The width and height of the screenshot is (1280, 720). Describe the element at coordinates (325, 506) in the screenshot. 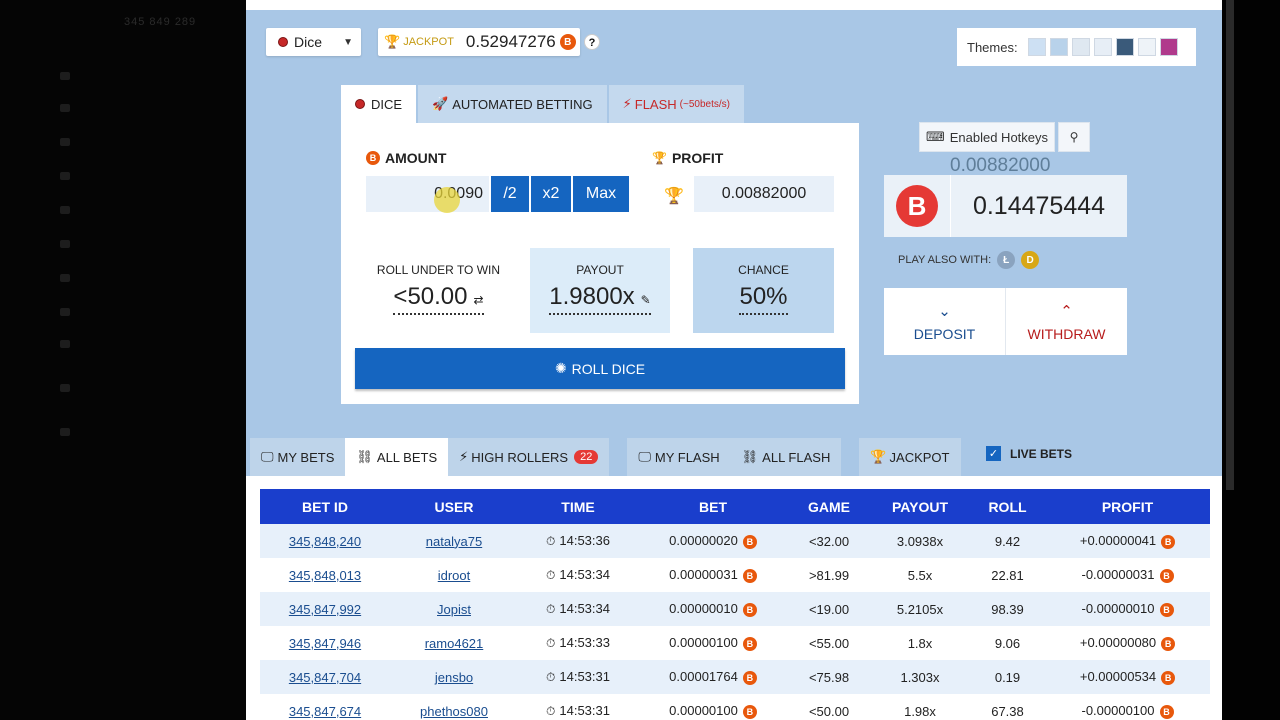

I see `col-bet-id: BET ID` at that location.